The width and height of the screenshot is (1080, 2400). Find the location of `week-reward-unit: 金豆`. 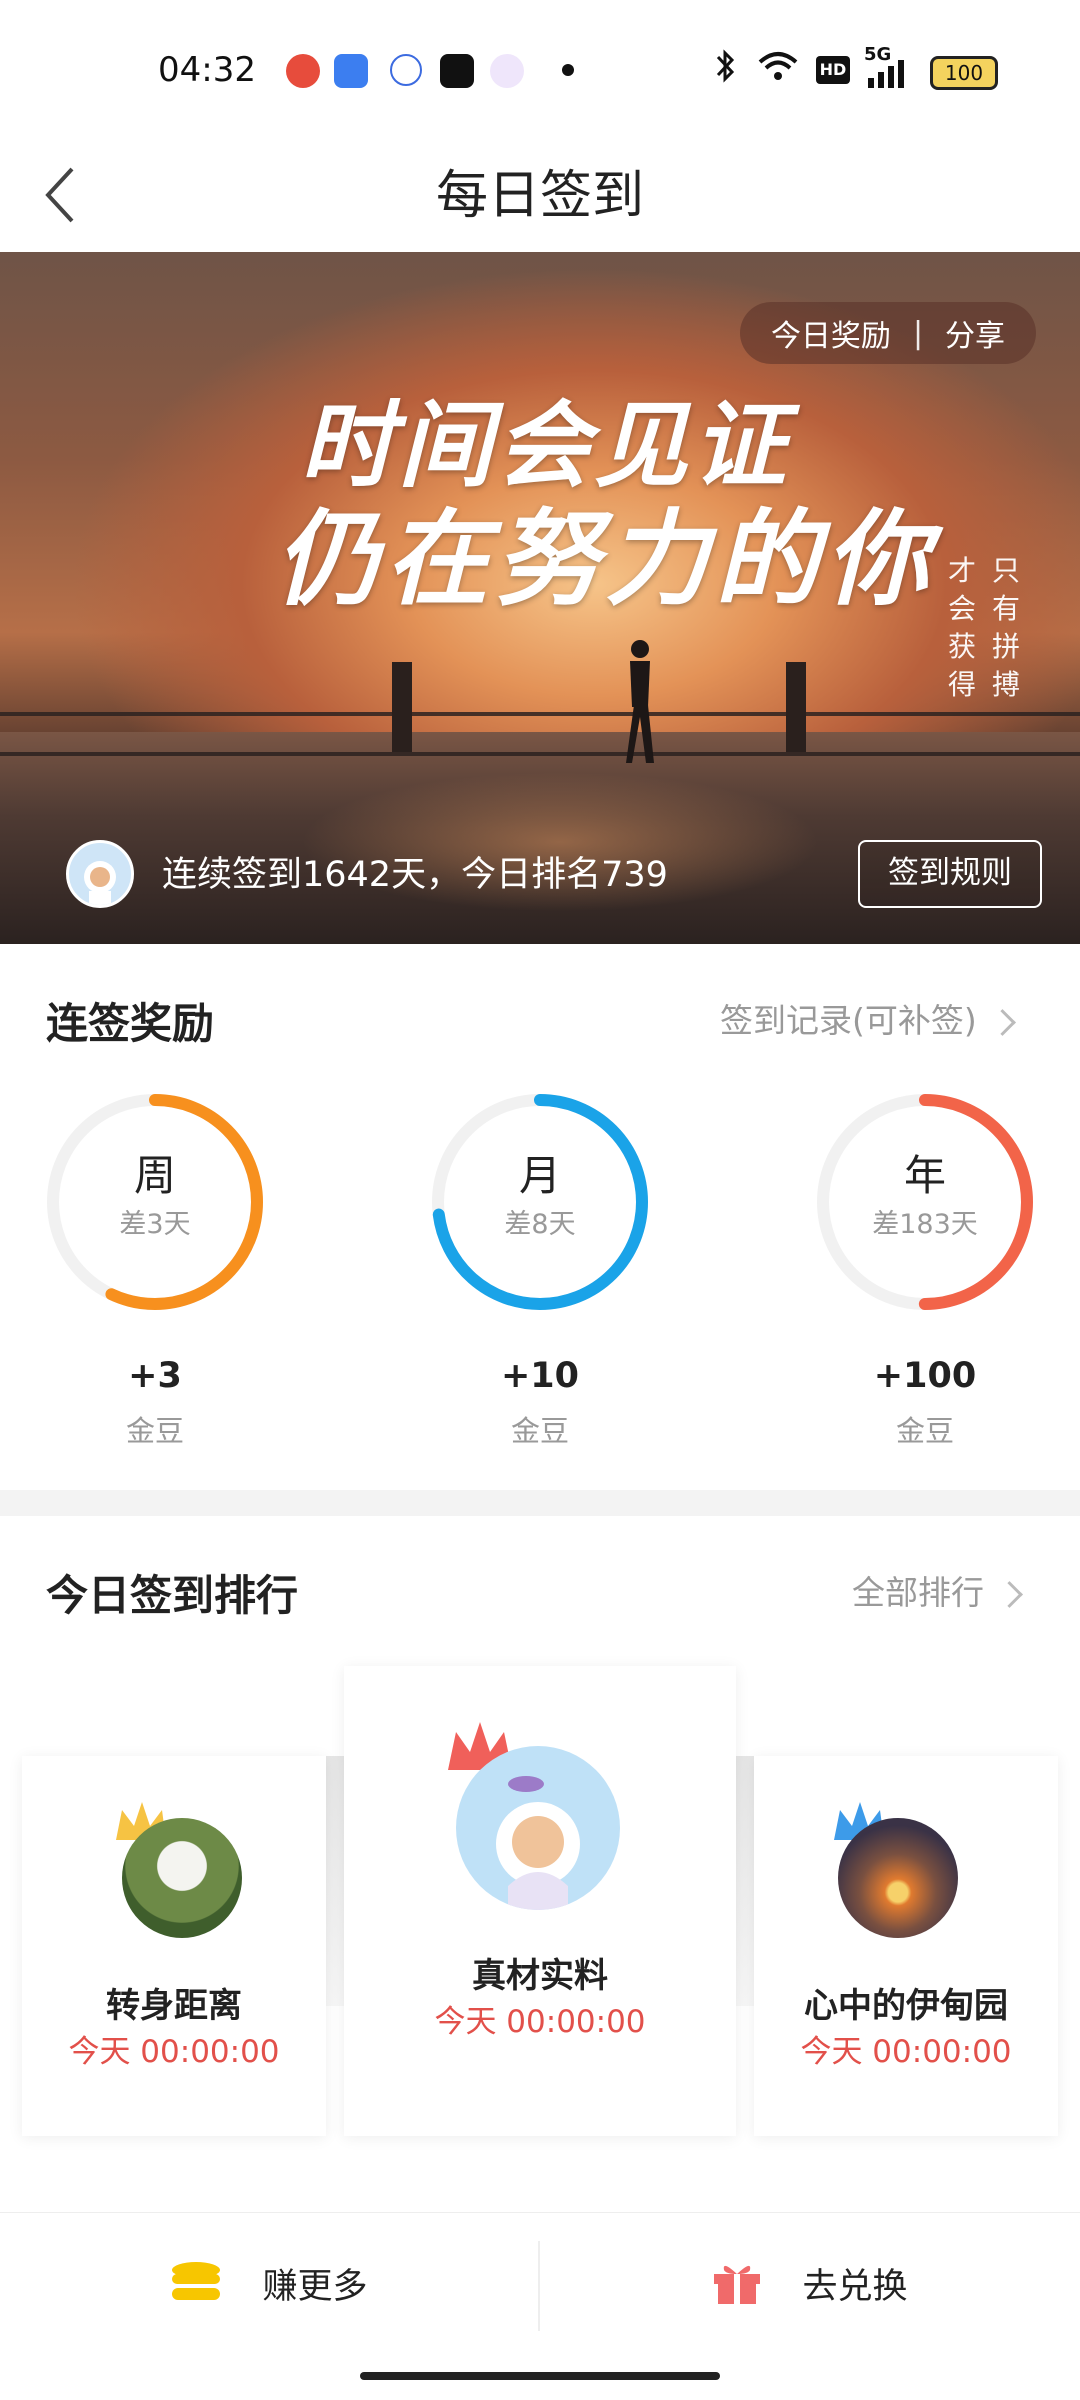

week-reward-unit: 金豆 is located at coordinates (154, 1431).